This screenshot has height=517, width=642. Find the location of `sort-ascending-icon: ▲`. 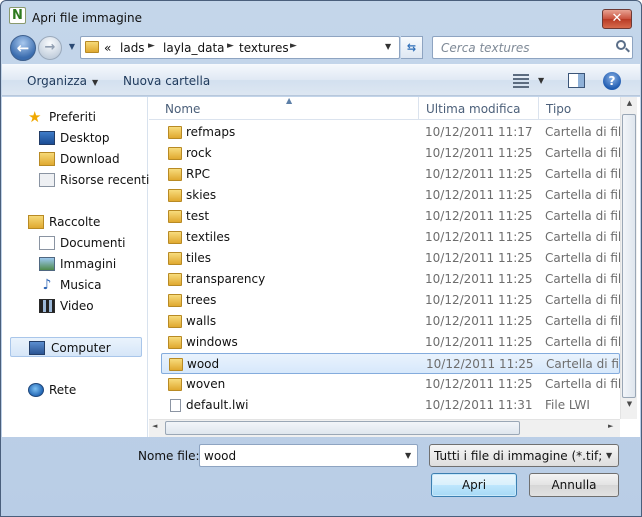

sort-ascending-icon: ▲ is located at coordinates (289, 101).